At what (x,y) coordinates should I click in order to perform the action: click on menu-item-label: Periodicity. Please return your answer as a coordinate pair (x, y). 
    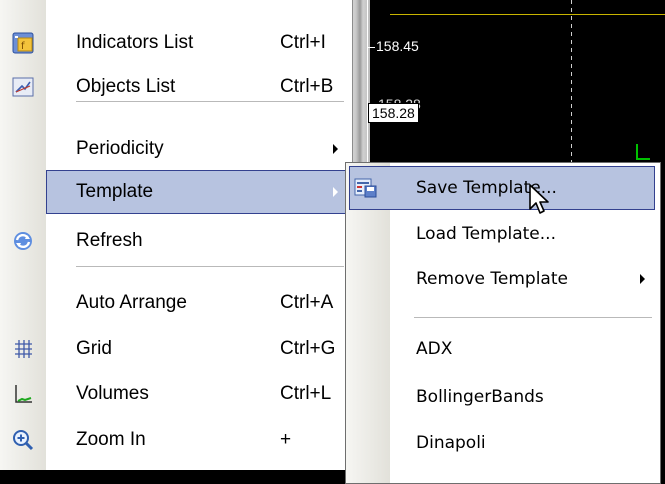
    Looking at the image, I should click on (120, 148).